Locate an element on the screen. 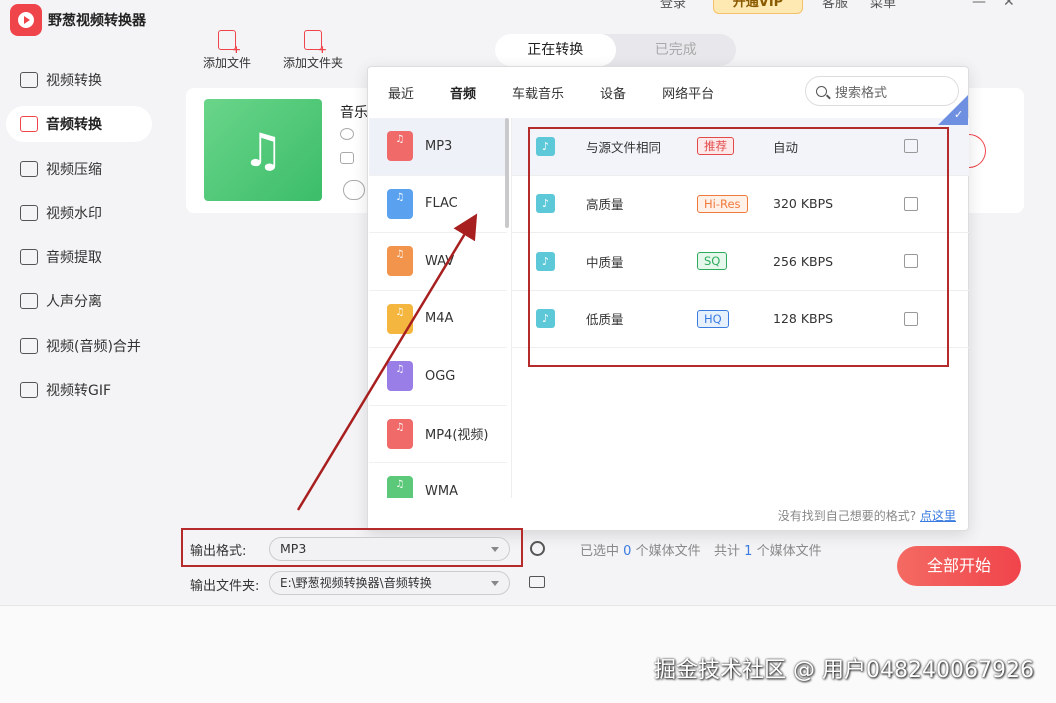  sidebar-item-video-to-gif: 视频转GIF is located at coordinates (79, 390).